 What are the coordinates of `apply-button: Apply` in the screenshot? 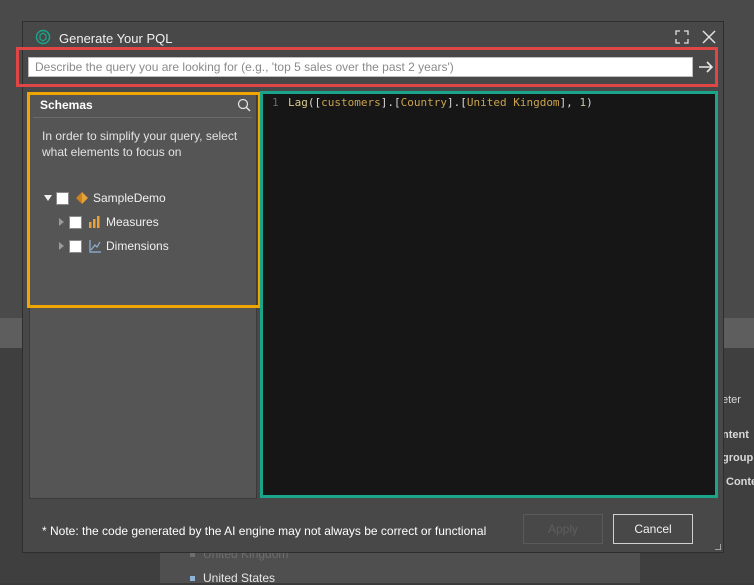 It's located at (563, 529).